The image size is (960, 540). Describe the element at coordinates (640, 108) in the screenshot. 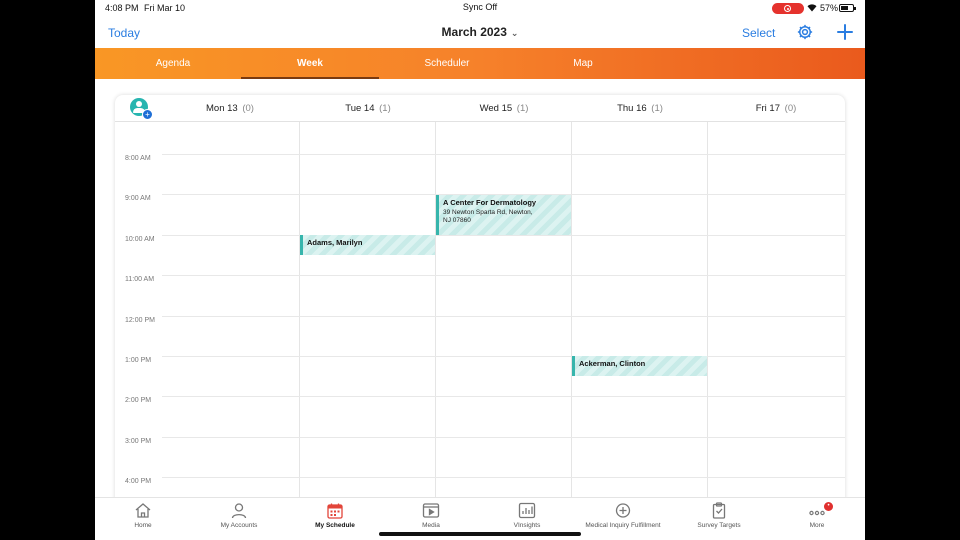

I see `day-header-thu: Thu 16 (1)` at that location.